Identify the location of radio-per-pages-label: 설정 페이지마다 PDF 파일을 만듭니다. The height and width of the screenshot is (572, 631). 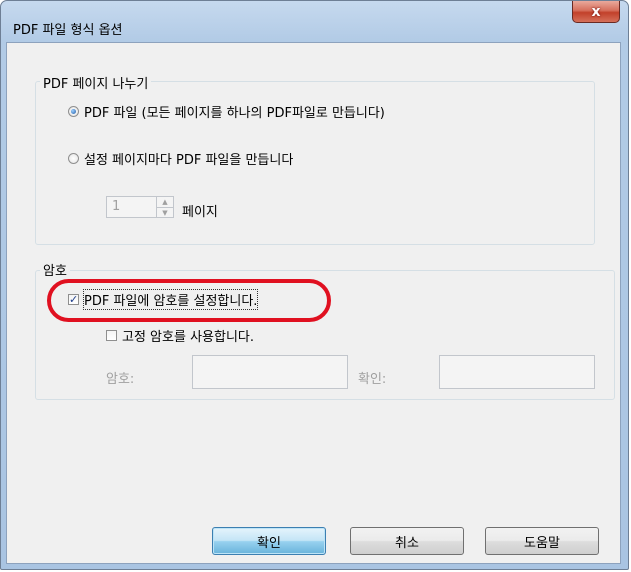
(188, 158).